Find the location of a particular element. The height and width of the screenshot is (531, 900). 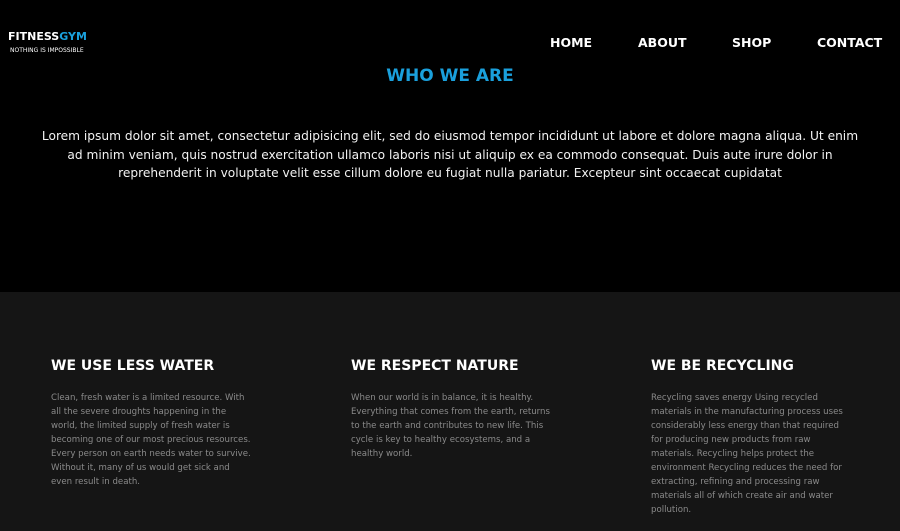

feature-title: WE RESPECT NATURE is located at coordinates (435, 366).